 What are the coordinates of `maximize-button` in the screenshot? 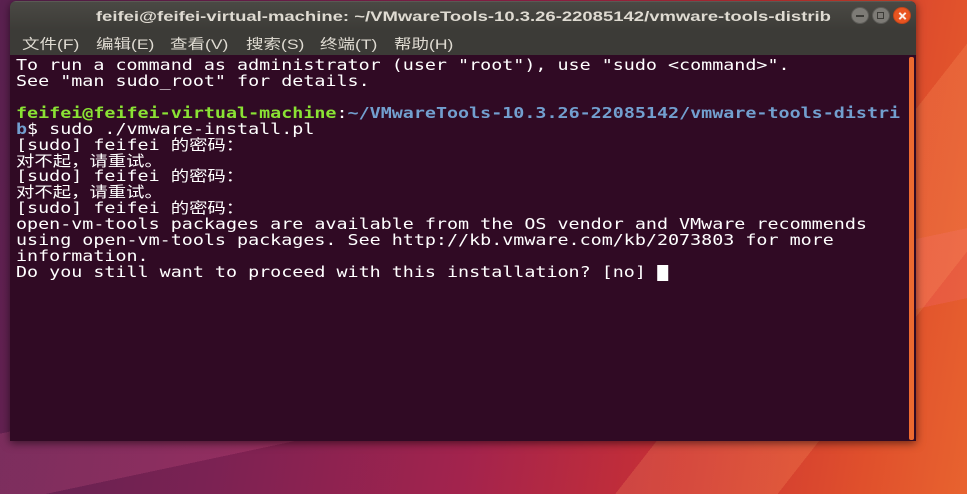 It's located at (881, 15).